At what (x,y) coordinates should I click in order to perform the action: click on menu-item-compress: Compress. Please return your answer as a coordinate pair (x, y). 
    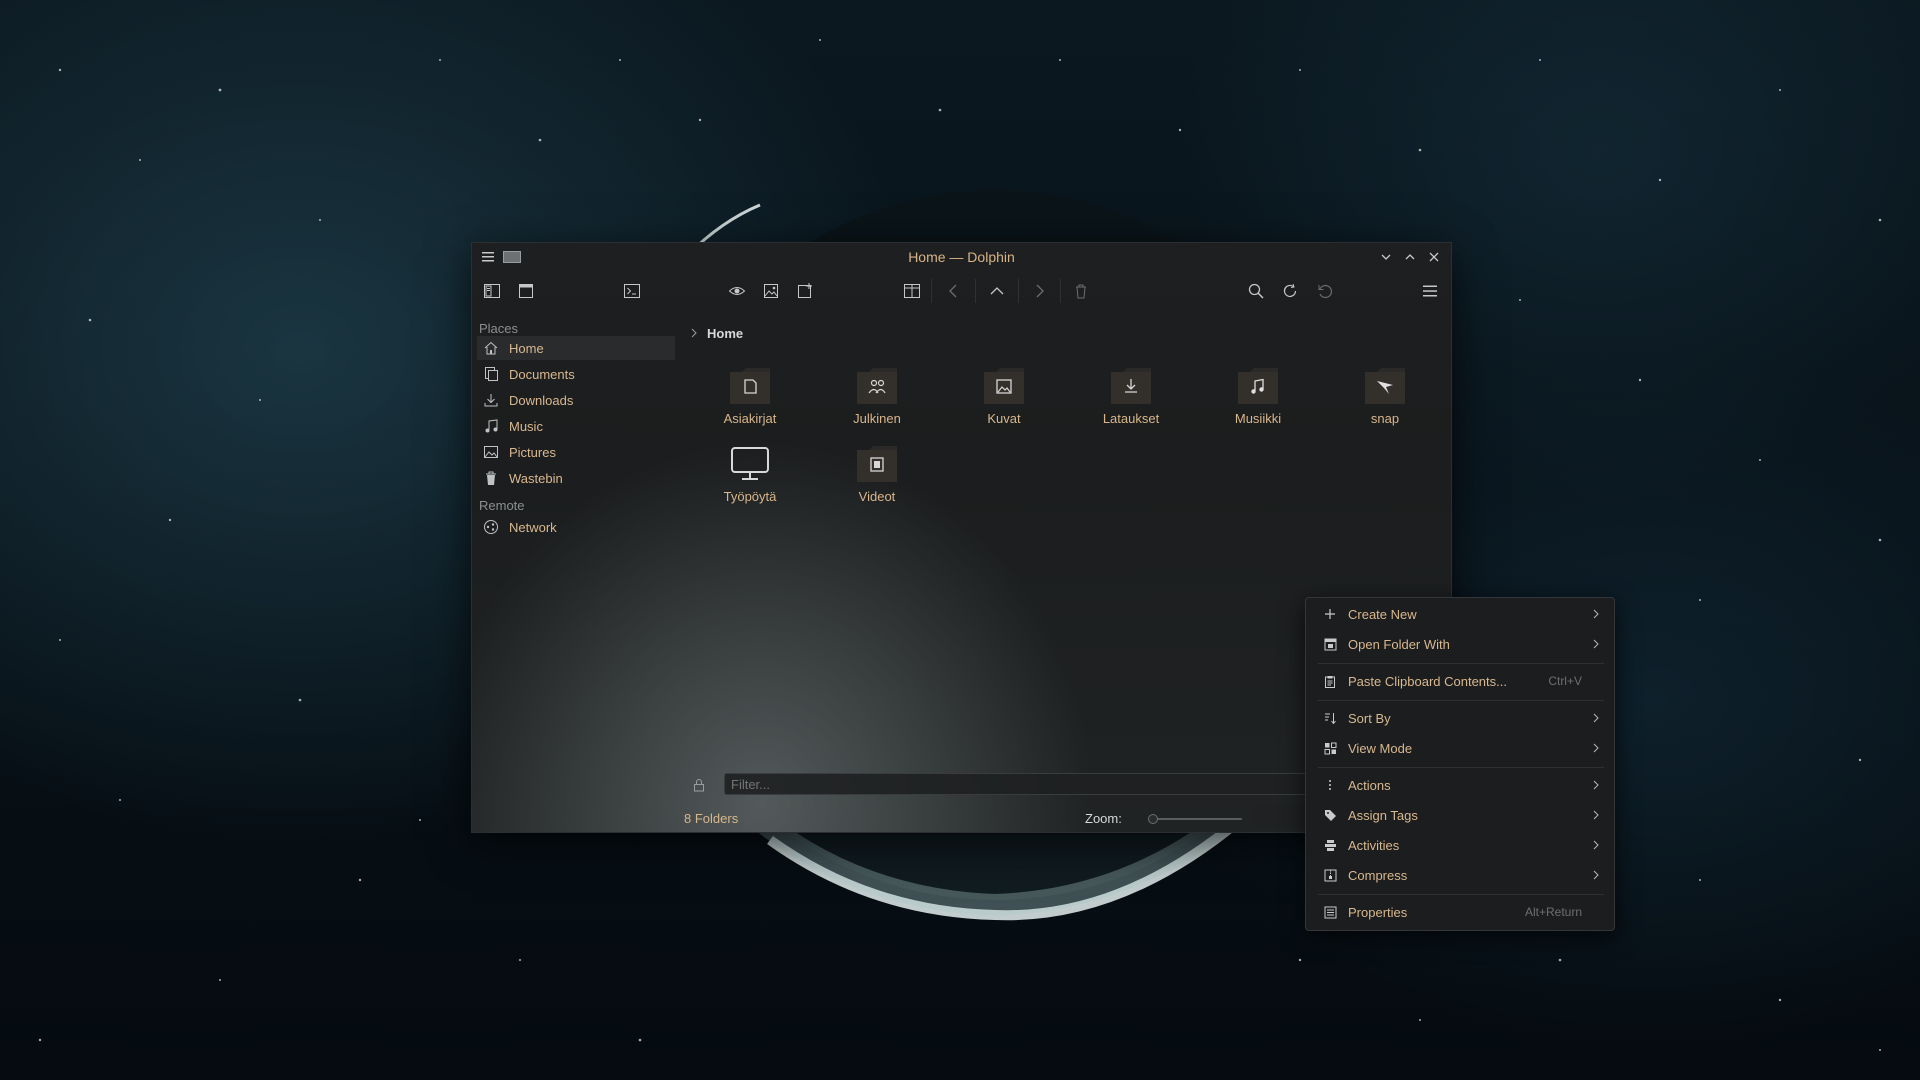
    Looking at the image, I should click on (1460, 875).